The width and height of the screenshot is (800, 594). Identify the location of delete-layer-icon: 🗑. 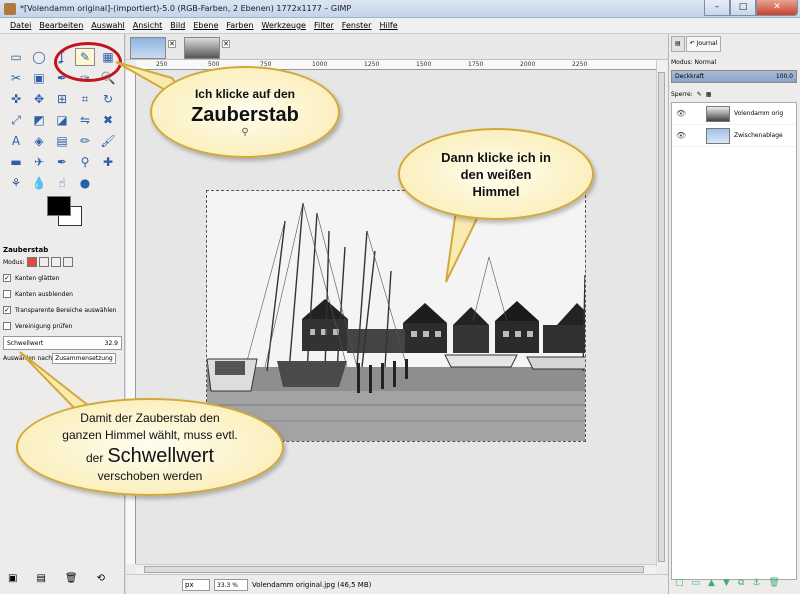
(773, 583).